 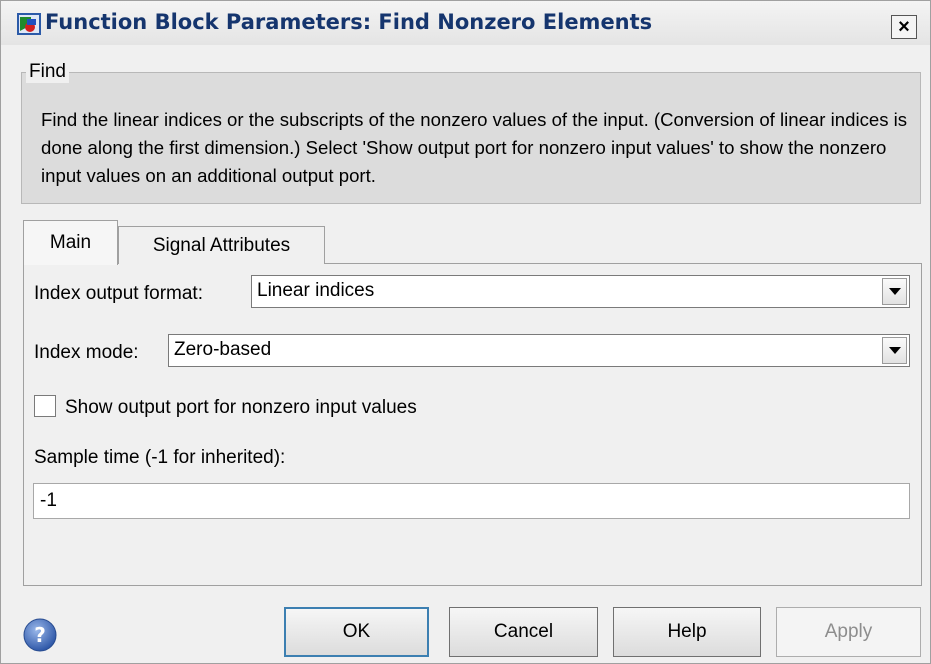 I want to click on ok-button: OK, so click(x=356, y=632).